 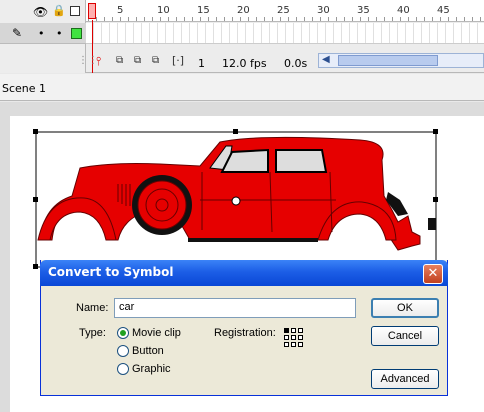 What do you see at coordinates (432, 224) in the screenshot?
I see `front-bumper` at bounding box center [432, 224].